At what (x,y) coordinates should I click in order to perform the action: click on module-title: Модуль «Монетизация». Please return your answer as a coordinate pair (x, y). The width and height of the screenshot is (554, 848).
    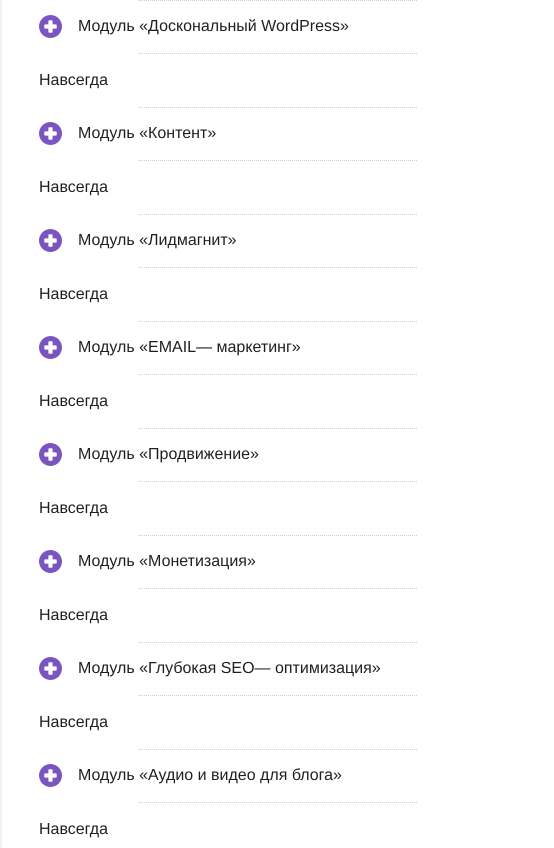
    Looking at the image, I should click on (167, 562).